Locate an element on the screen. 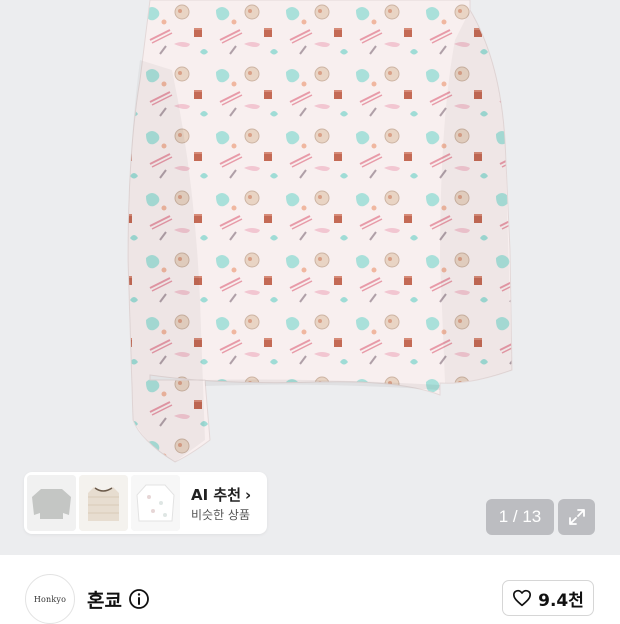 The height and width of the screenshot is (624, 620). expand-icon is located at coordinates (576, 517).